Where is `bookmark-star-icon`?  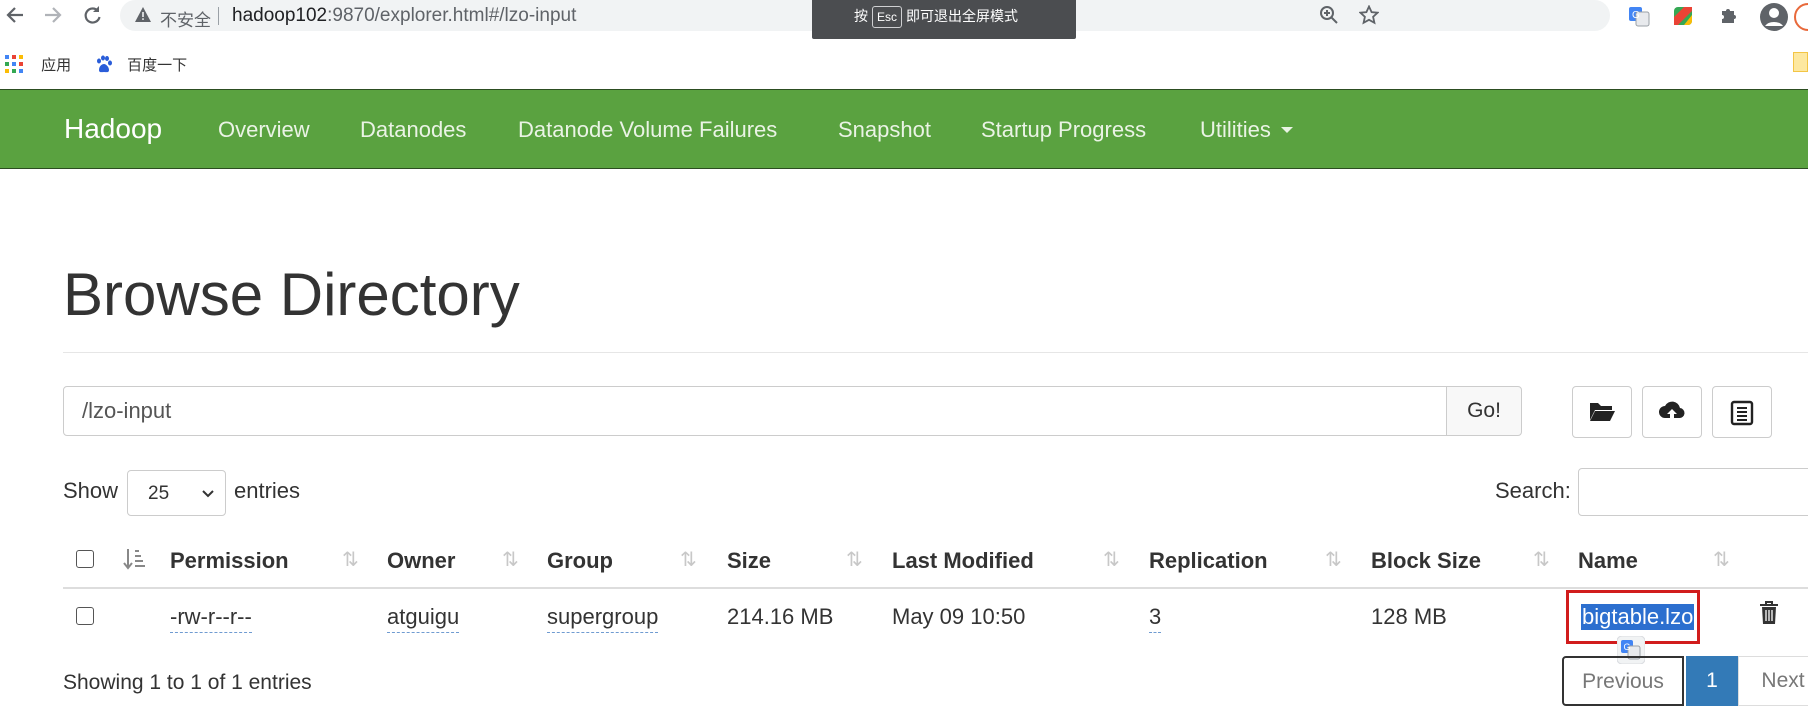
bookmark-star-icon is located at coordinates (1369, 16).